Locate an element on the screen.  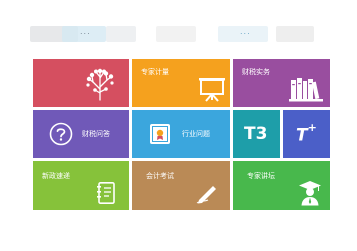
question-circle-icon is located at coordinates (61, 134).